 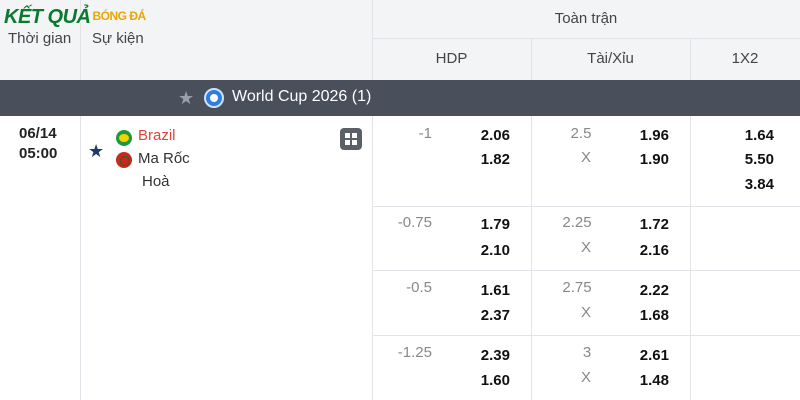 I want to click on hdp-line: -0.75, so click(x=414, y=222).